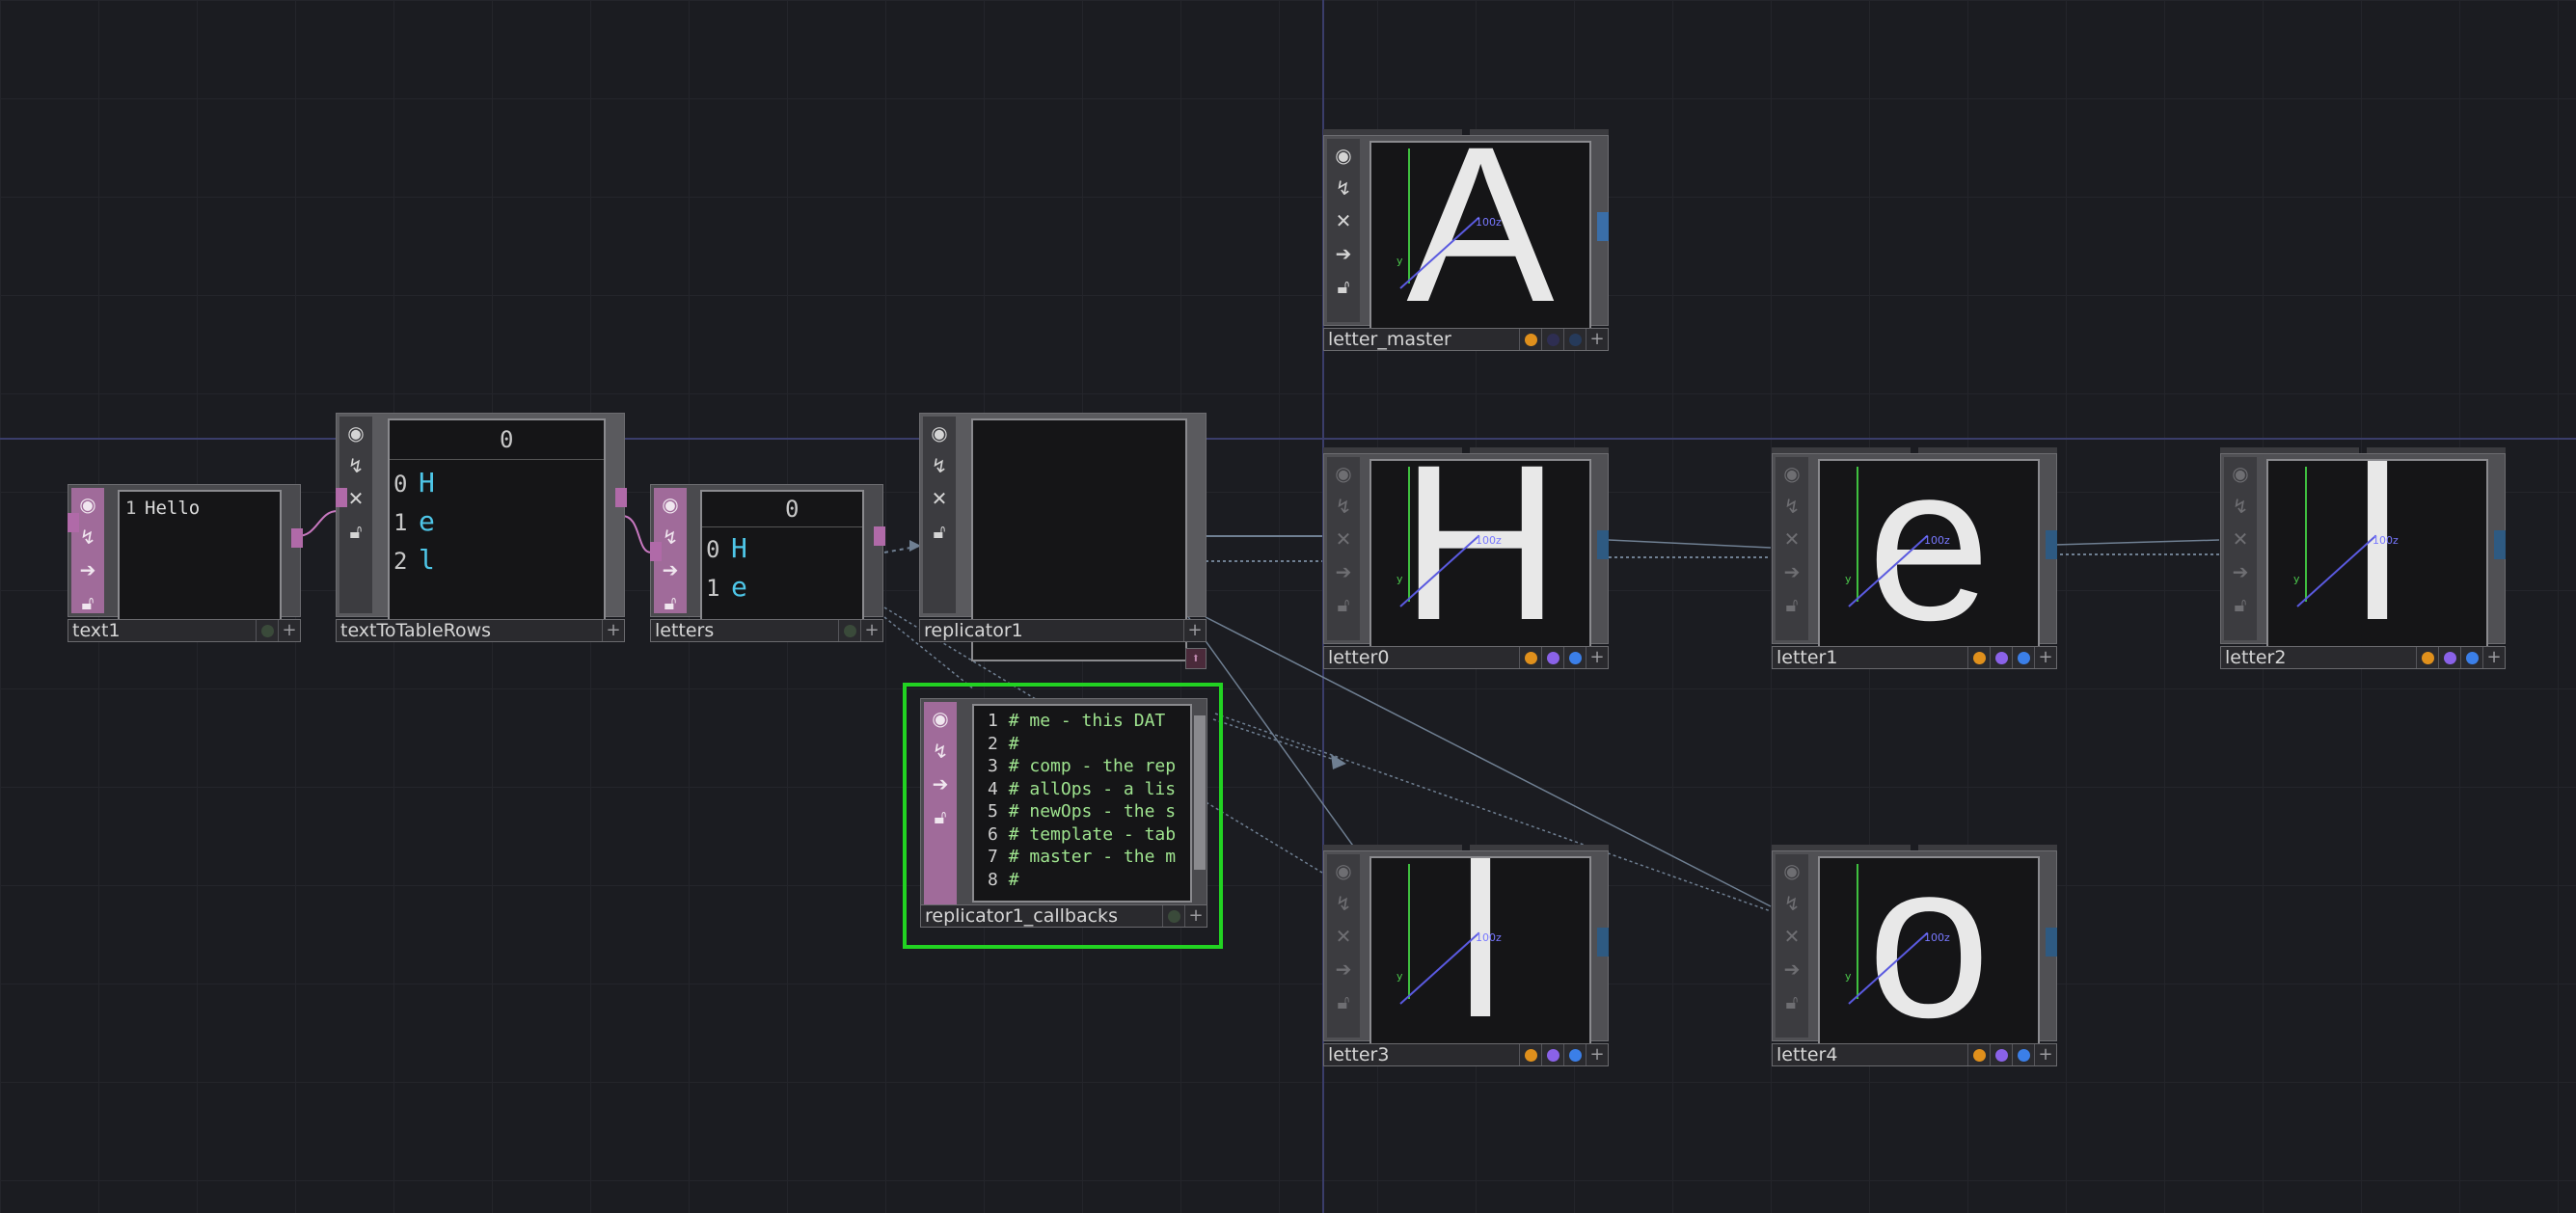  What do you see at coordinates (1929, 959) in the screenshot?
I see `geometry-viewer: o 100z y` at bounding box center [1929, 959].